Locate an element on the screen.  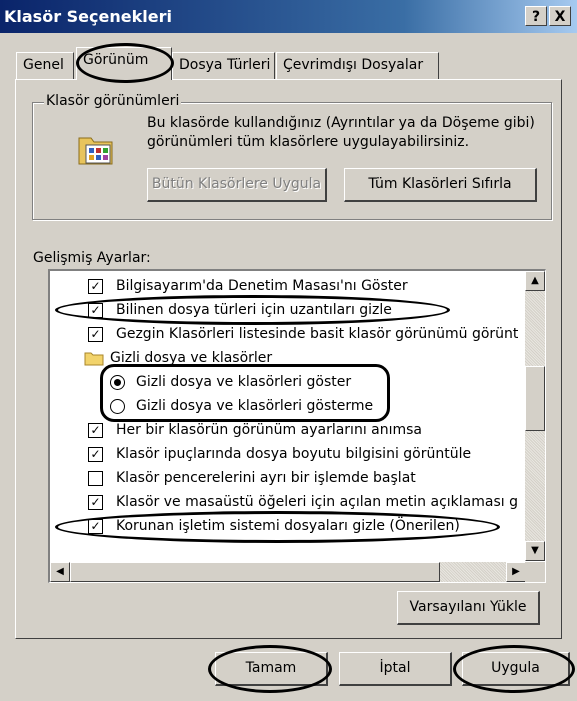
apply-button: Uygula is located at coordinates (516, 669).